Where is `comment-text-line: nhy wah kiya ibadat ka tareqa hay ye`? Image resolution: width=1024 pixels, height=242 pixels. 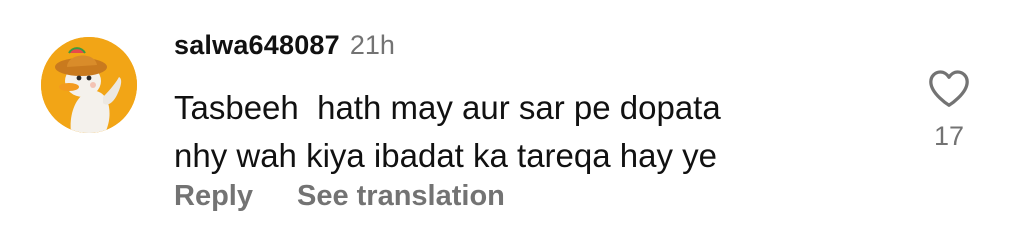
comment-text-line: nhy wah kiya ibadat ka tareqa hay ye is located at coordinates (446, 155).